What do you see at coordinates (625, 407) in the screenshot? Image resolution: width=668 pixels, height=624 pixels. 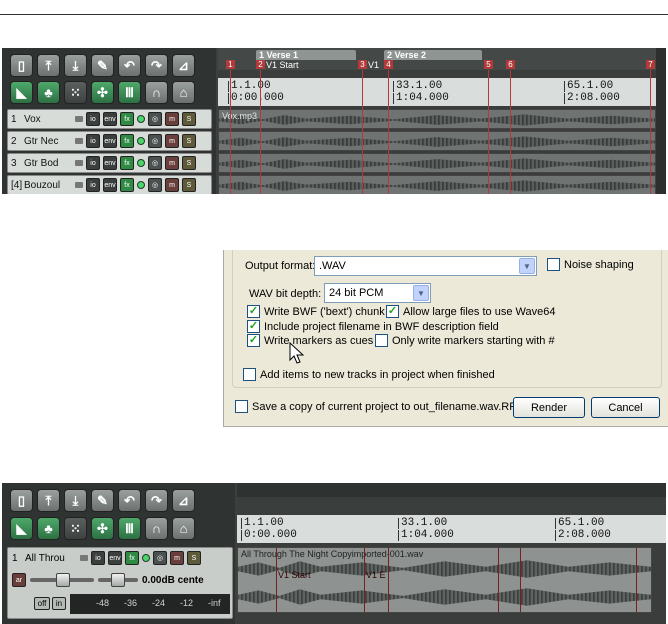 I see `cancel-button: Cancel` at bounding box center [625, 407].